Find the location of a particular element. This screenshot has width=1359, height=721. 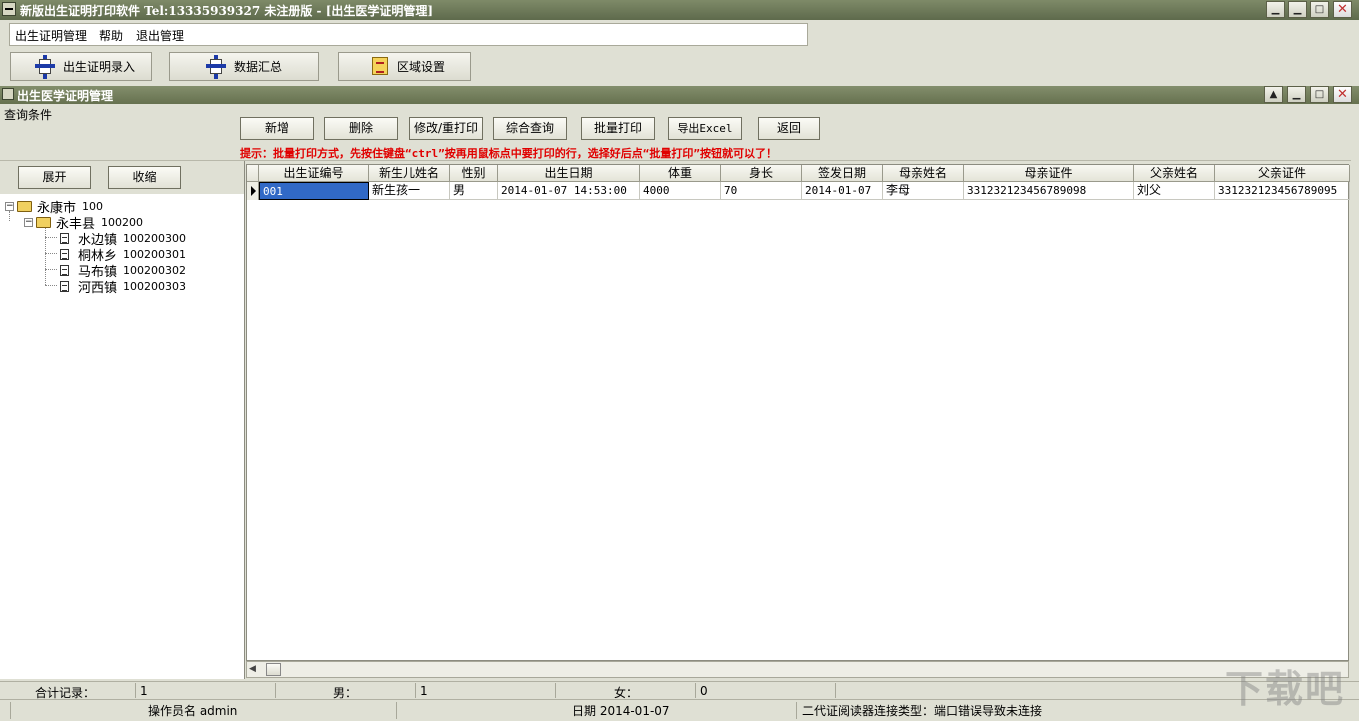

cell-birth-date: 2014-01-07 14:53:00 is located at coordinates (569, 191).